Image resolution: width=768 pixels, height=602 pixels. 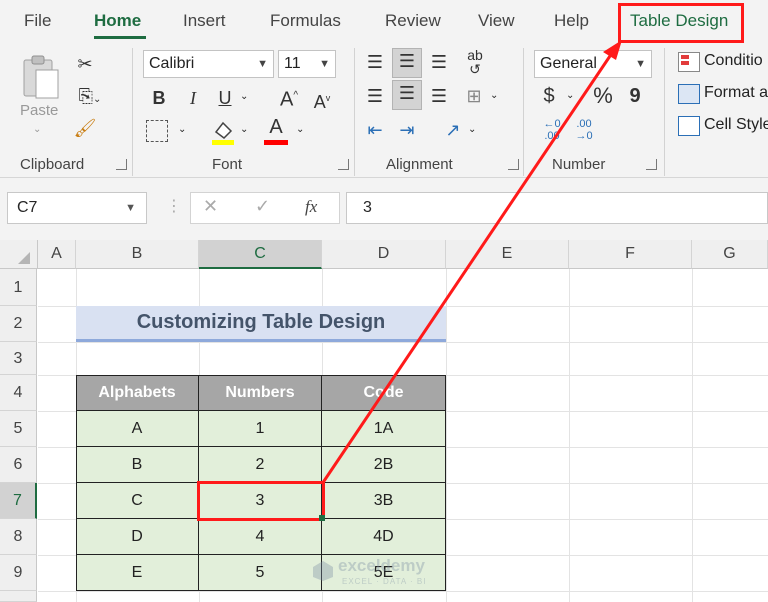 What do you see at coordinates (18, 324) in the screenshot?
I see `row-header-2: 2` at bounding box center [18, 324].